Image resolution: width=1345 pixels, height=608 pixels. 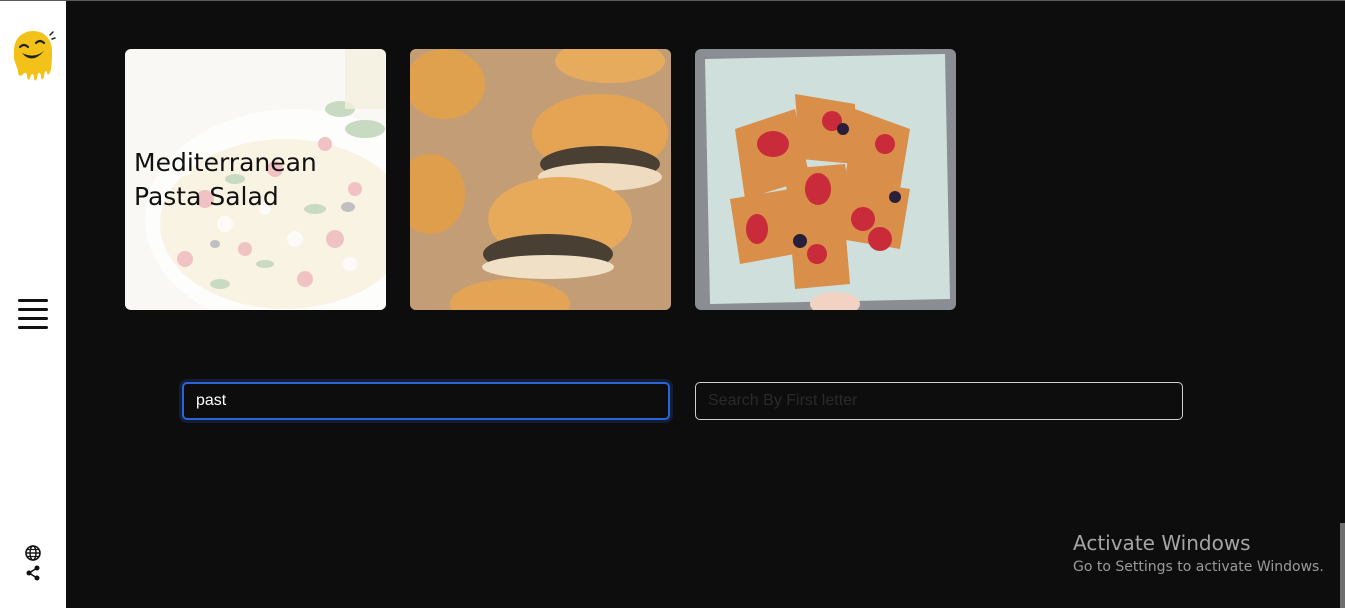 I want to click on edge-scrollbar, so click(x=1342, y=565).